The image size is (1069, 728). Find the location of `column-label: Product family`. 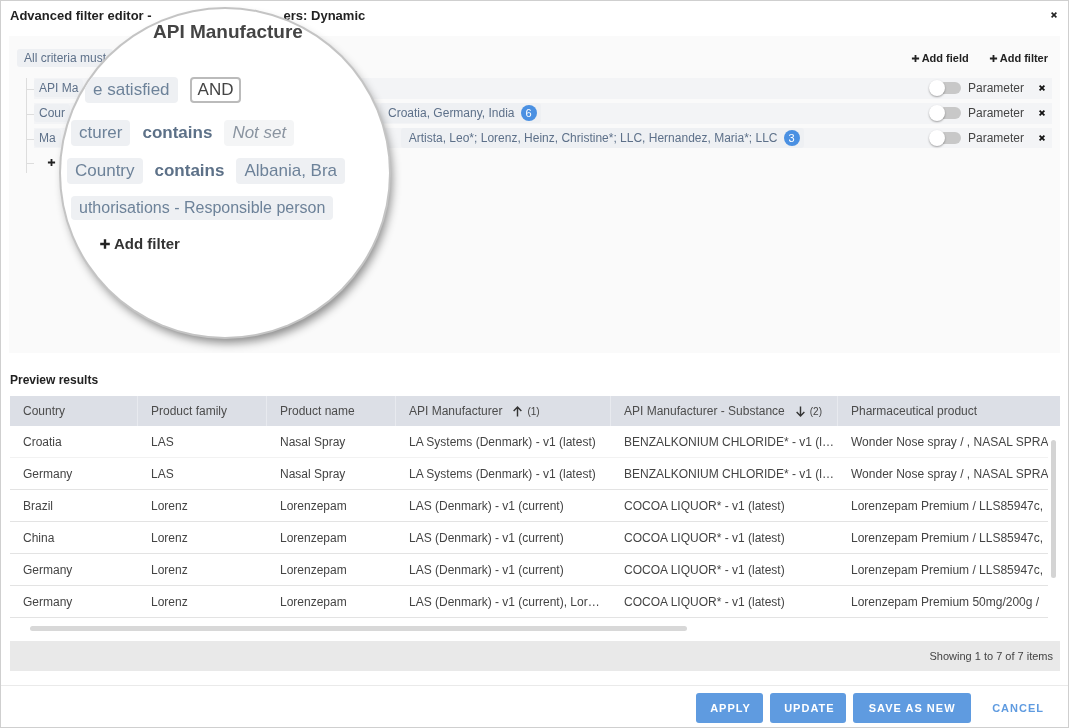

column-label: Product family is located at coordinates (189, 411).